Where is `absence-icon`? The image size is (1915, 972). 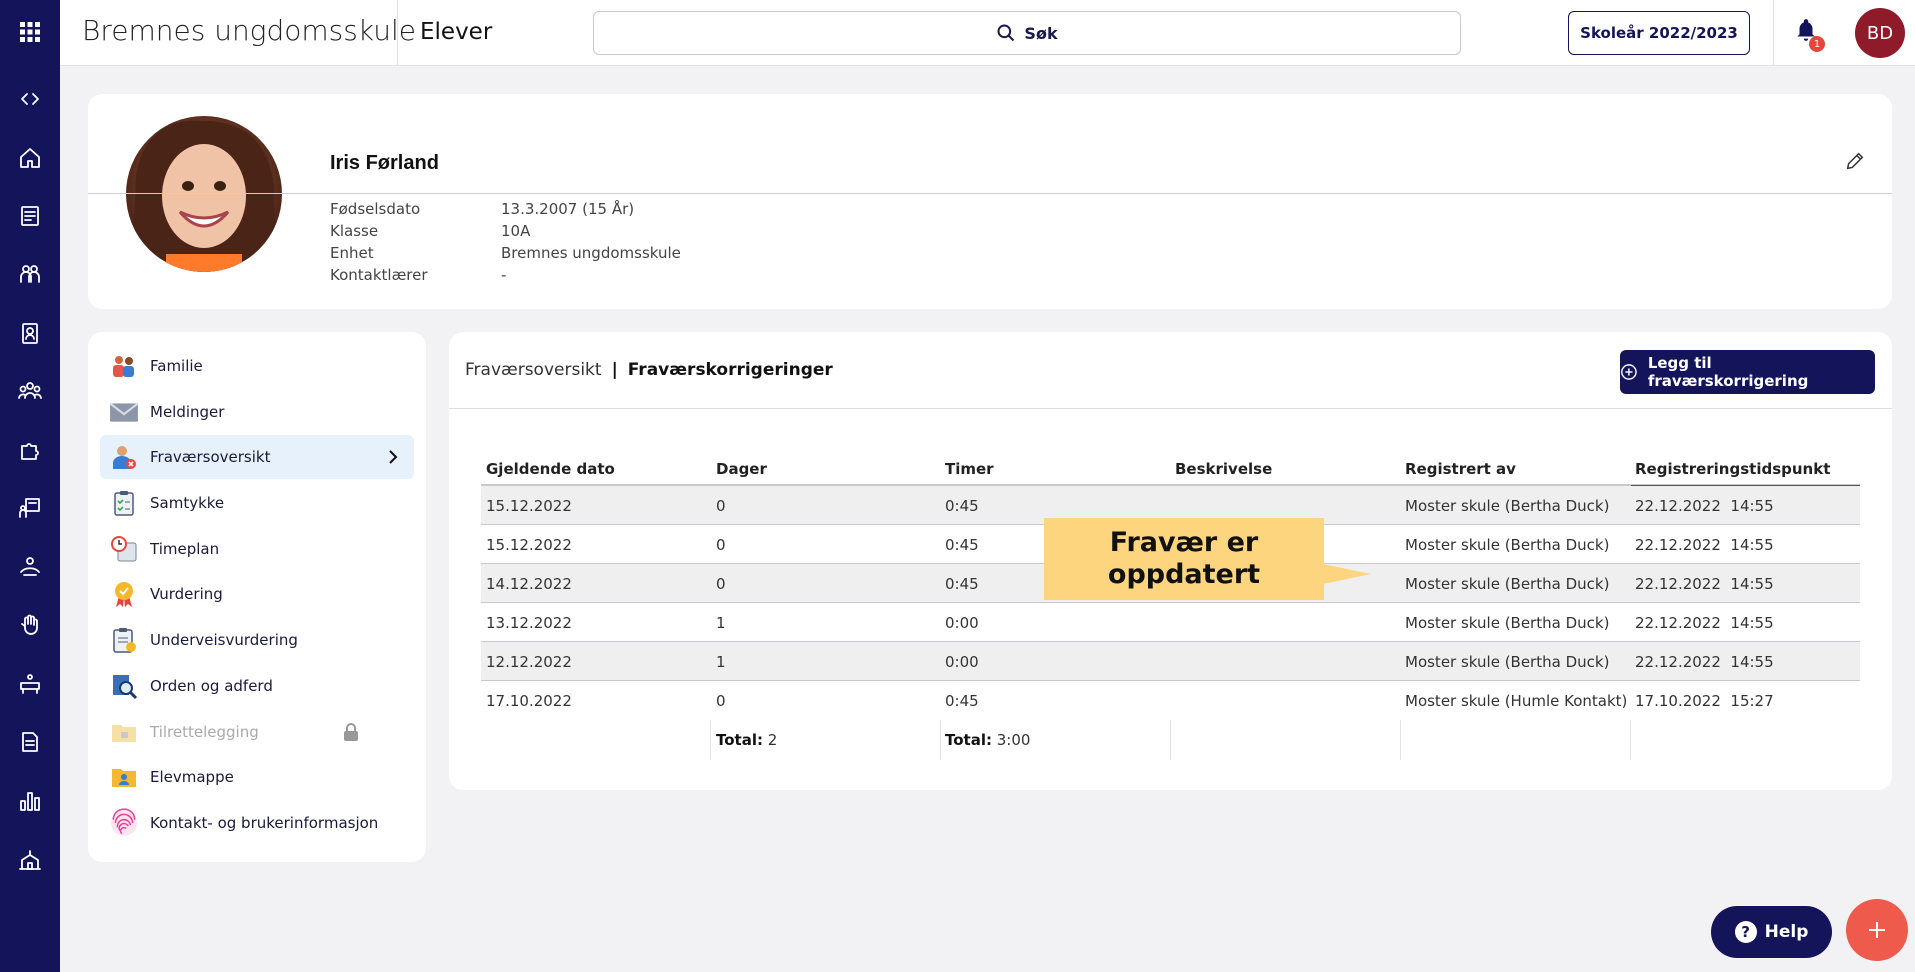 absence-icon is located at coordinates (124, 457).